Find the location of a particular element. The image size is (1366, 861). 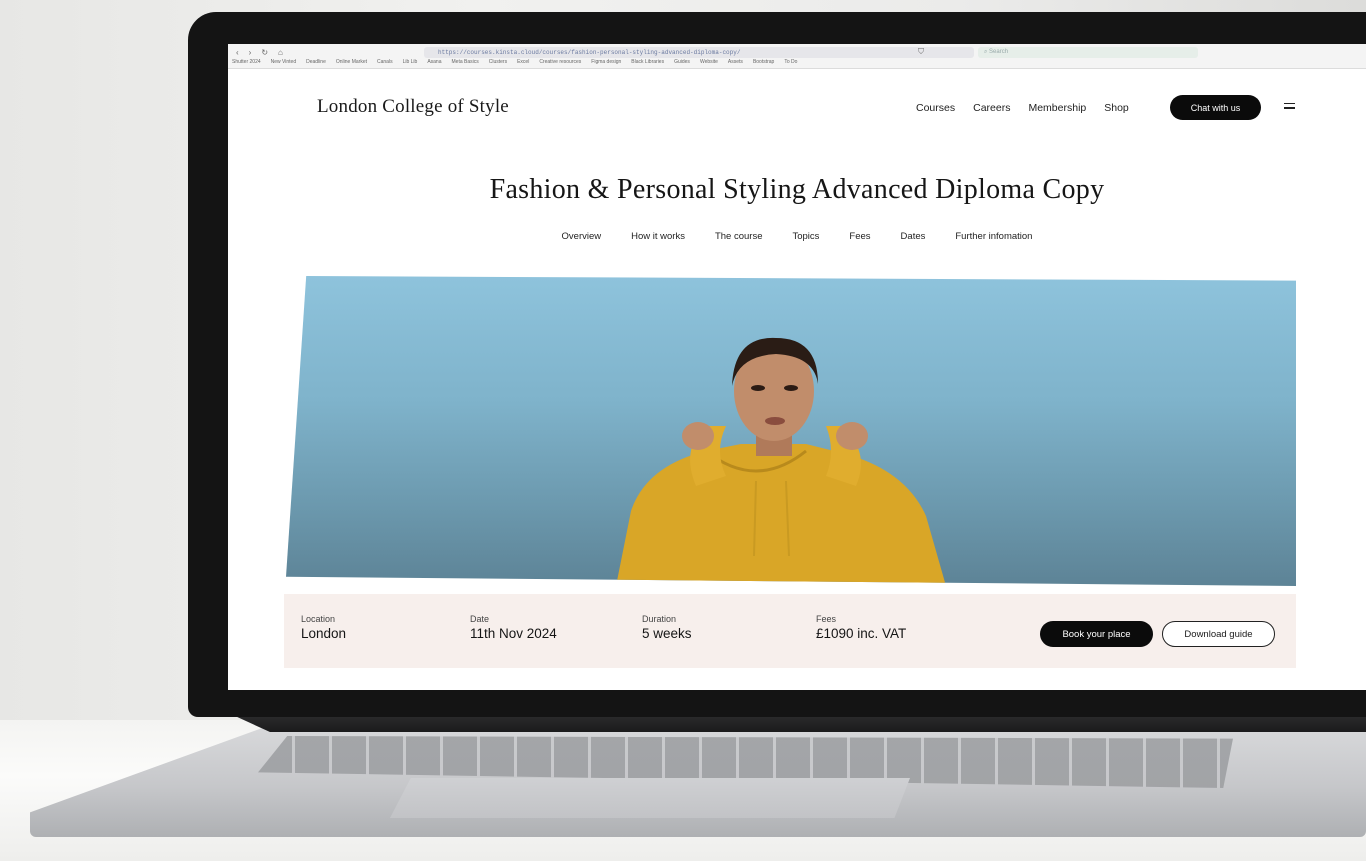

bookmark-item: Website is located at coordinates (709, 63).